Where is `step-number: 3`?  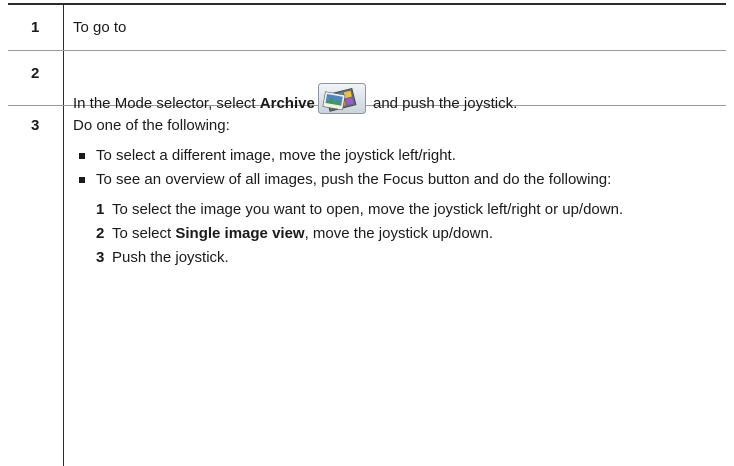 step-number: 3 is located at coordinates (36, 286).